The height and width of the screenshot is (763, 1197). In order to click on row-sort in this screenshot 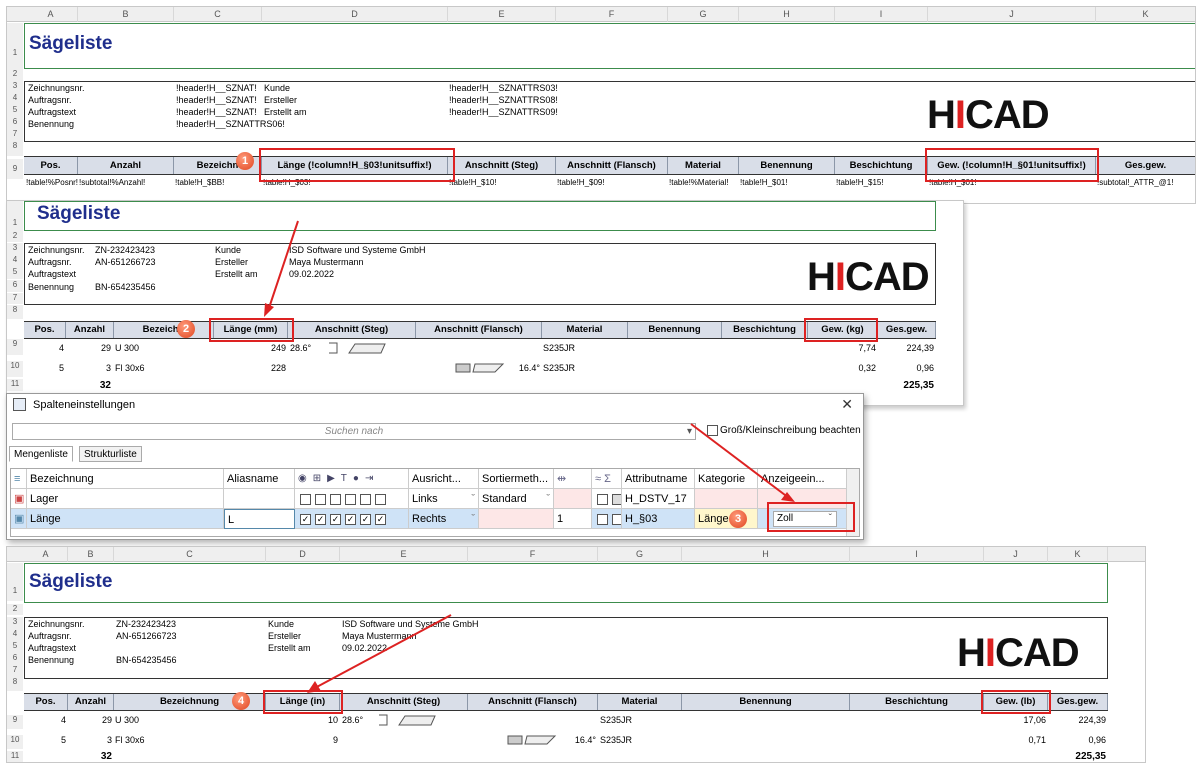, I will do `click(516, 519)`.